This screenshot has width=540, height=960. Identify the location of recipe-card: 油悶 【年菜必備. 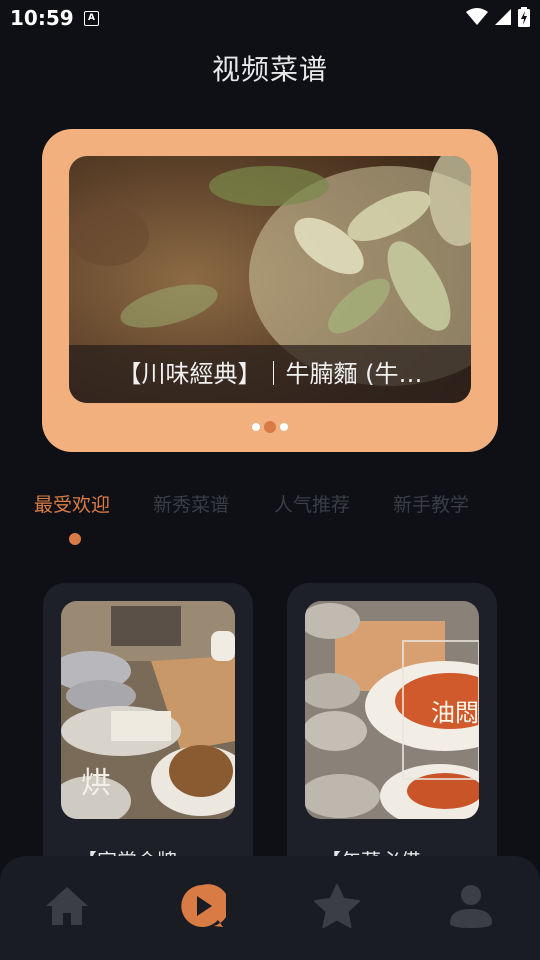
(392, 733).